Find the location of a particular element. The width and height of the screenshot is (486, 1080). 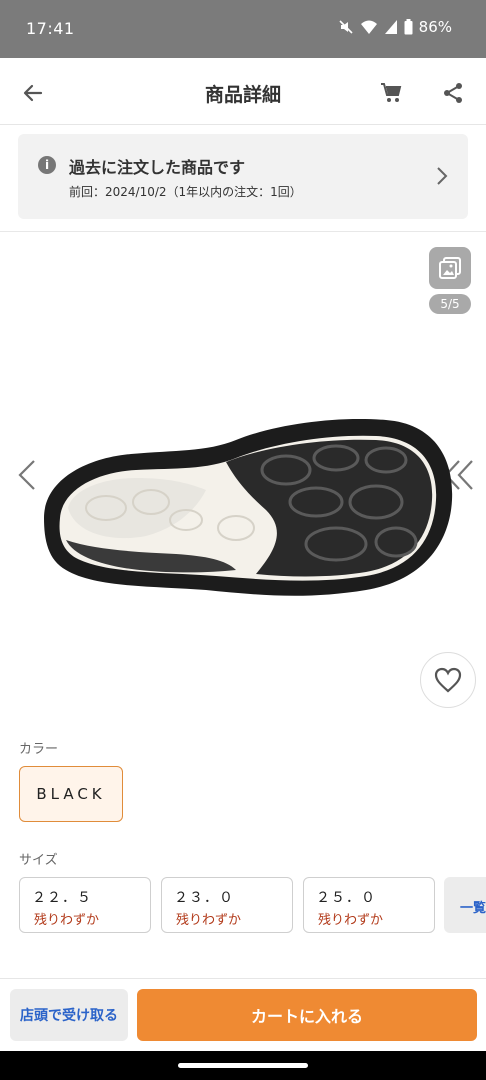

wifi-icon is located at coordinates (369, 27).